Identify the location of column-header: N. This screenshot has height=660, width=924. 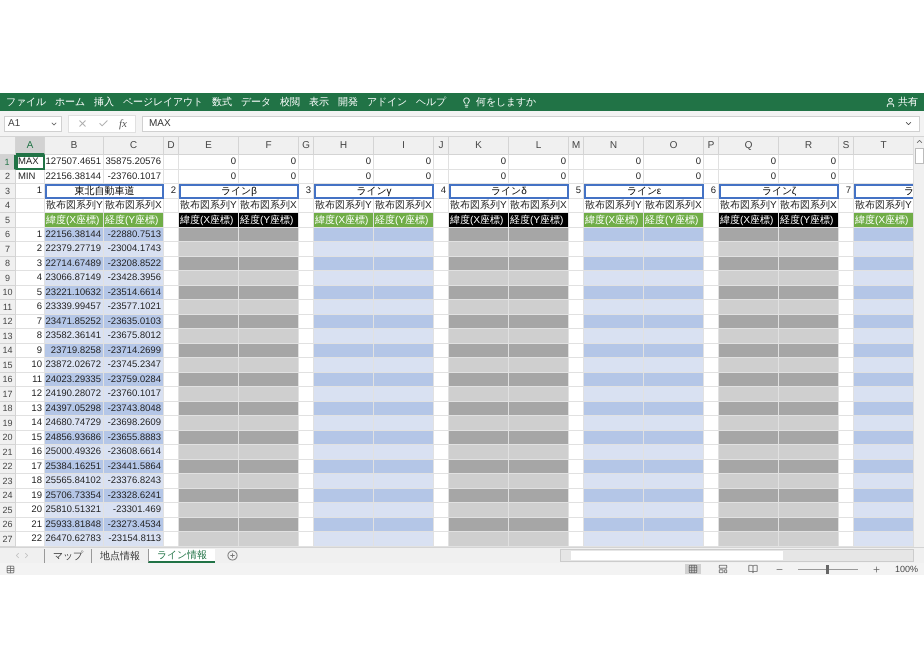
(614, 146).